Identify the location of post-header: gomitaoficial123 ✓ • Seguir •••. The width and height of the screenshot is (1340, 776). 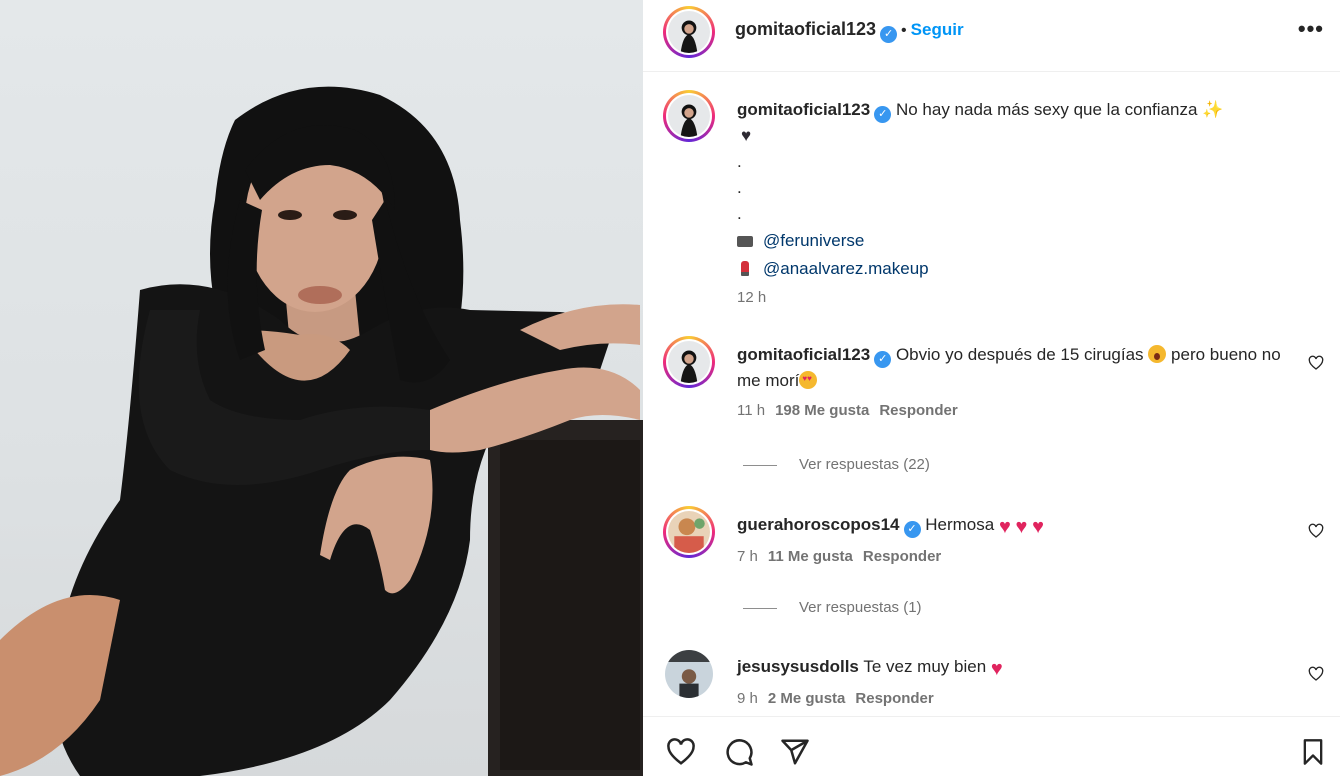
(991, 36).